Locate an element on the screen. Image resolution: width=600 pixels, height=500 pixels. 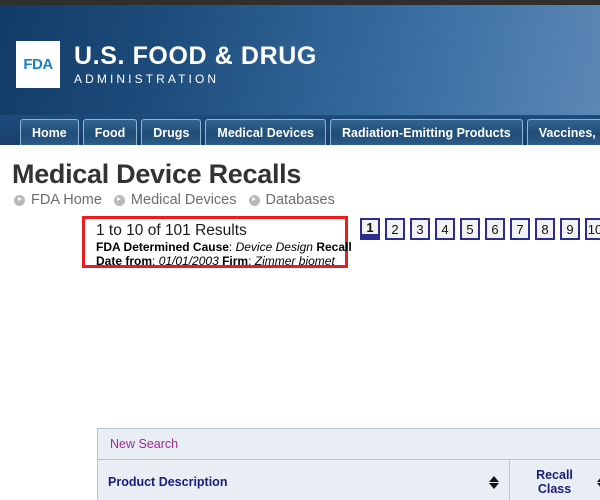
cause-value: Device Design is located at coordinates (274, 247).